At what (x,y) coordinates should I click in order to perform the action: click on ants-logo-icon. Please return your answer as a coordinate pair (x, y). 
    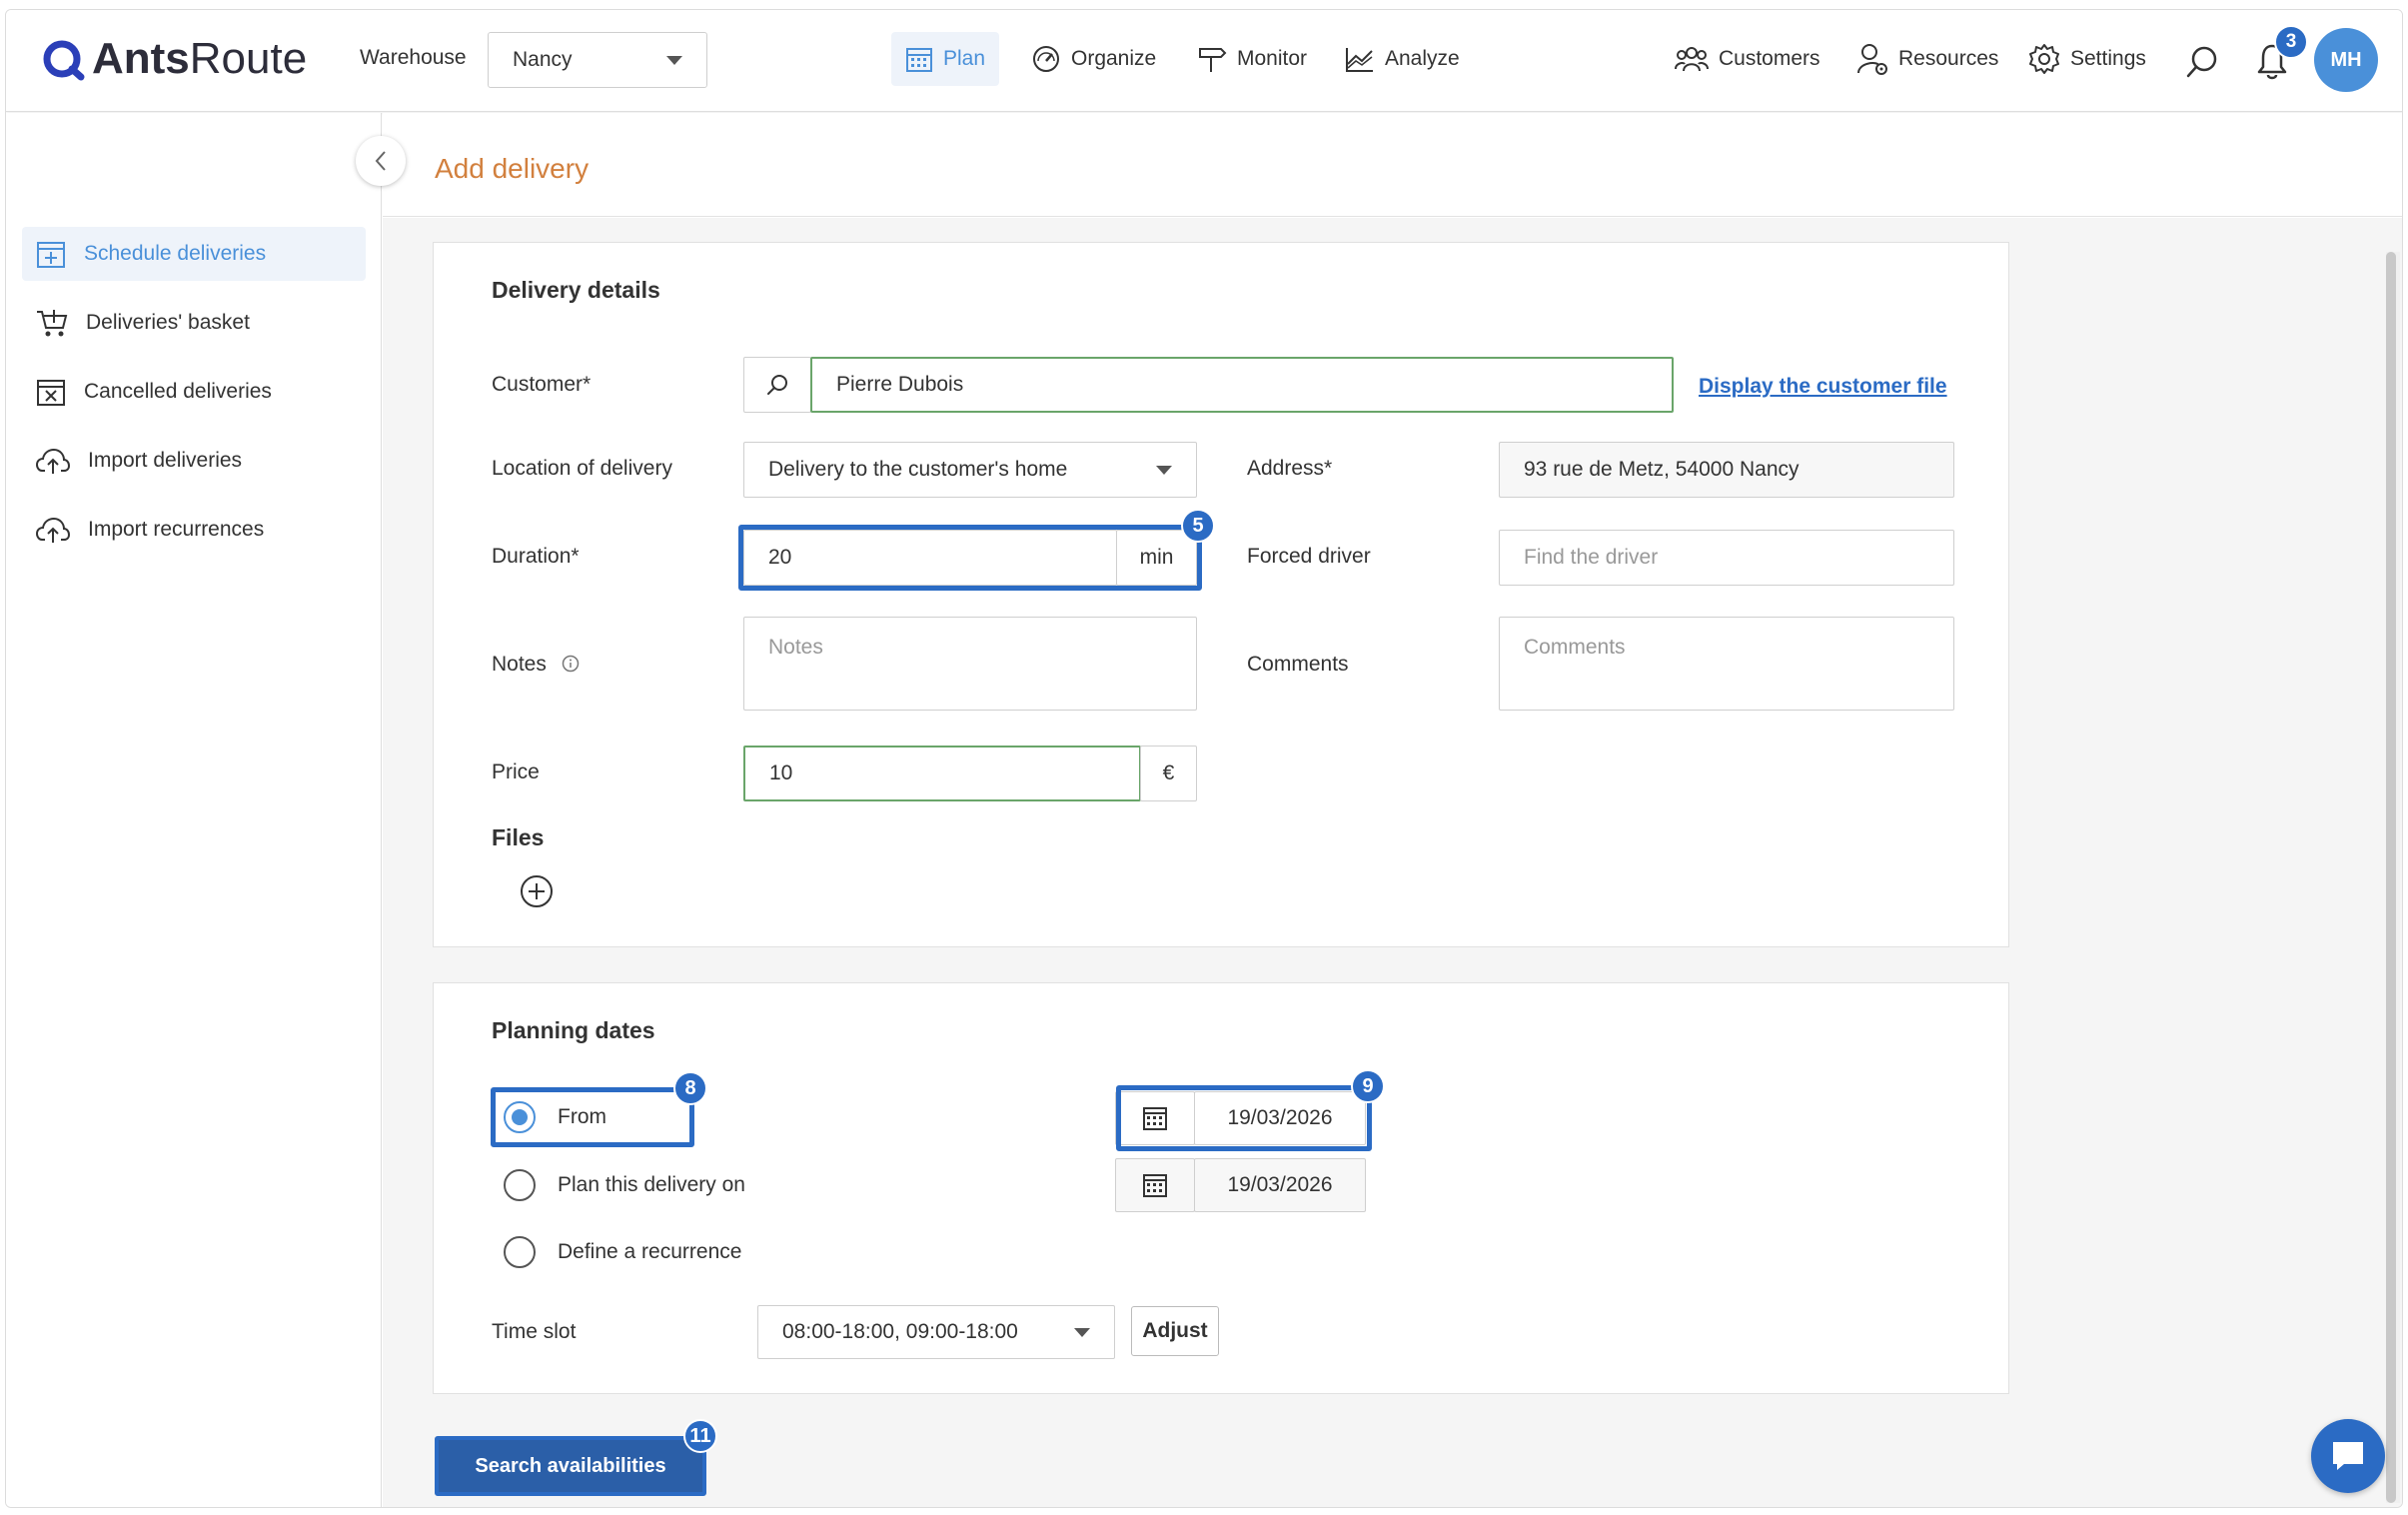
    Looking at the image, I should click on (64, 61).